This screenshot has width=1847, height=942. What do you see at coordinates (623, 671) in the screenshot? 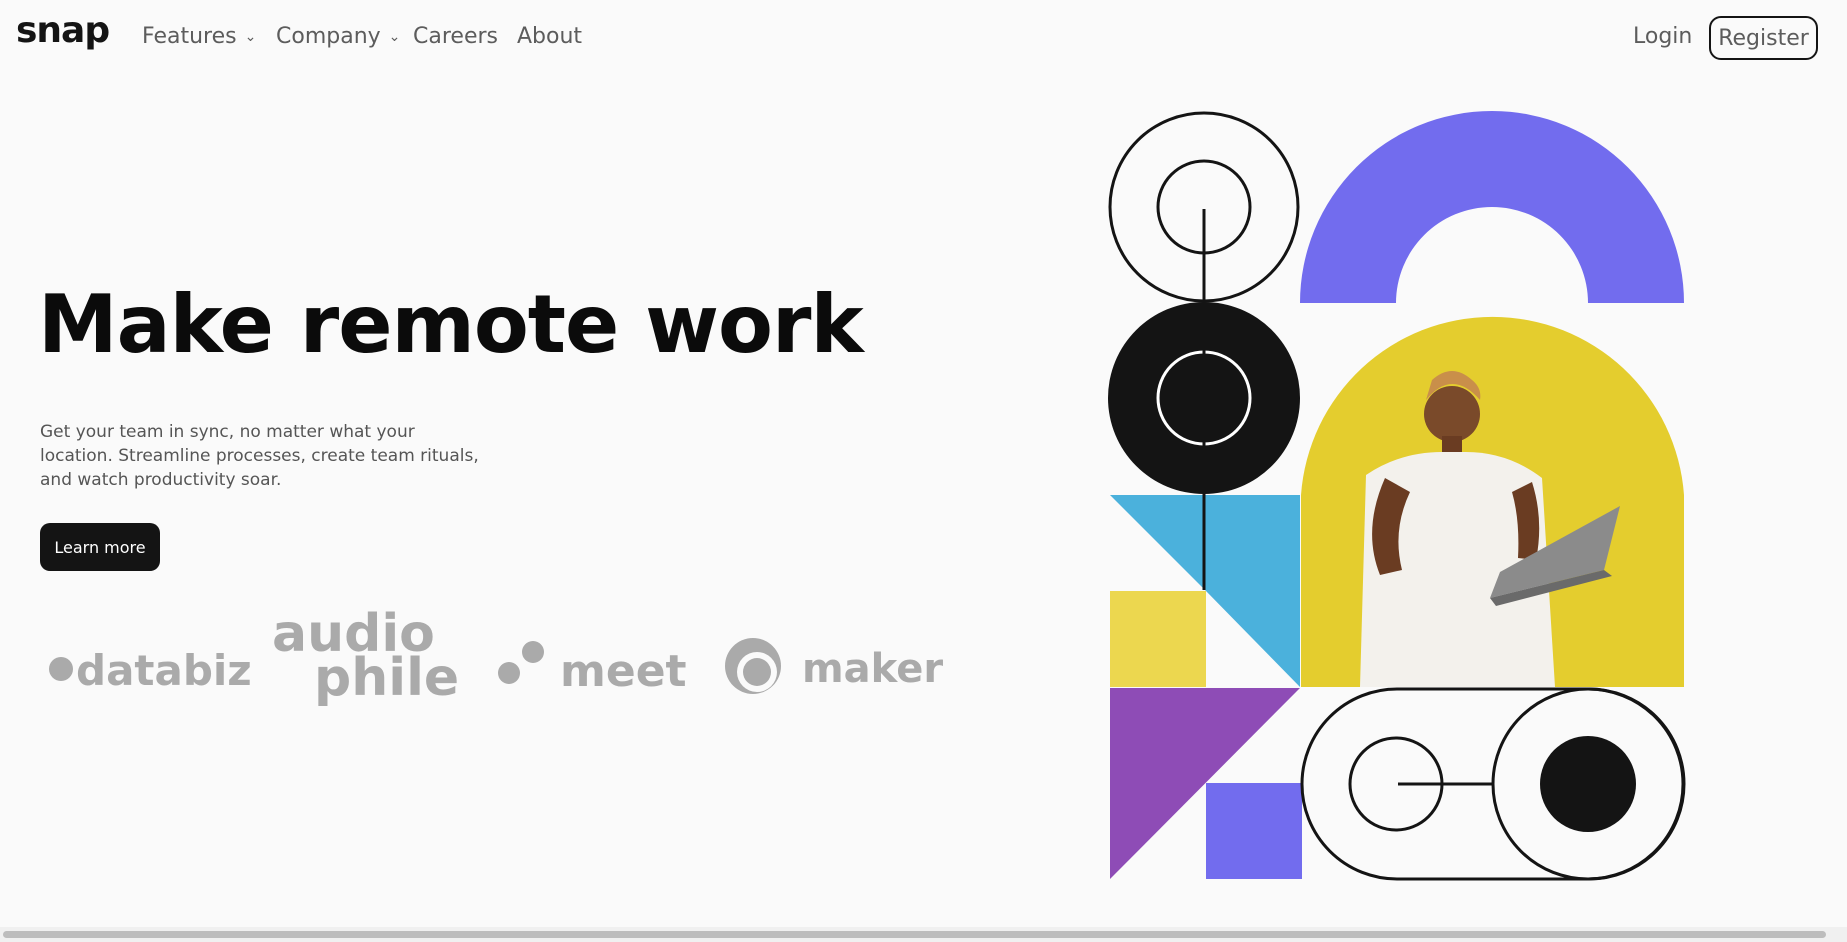
I see `meet-wordmark: meet` at bounding box center [623, 671].